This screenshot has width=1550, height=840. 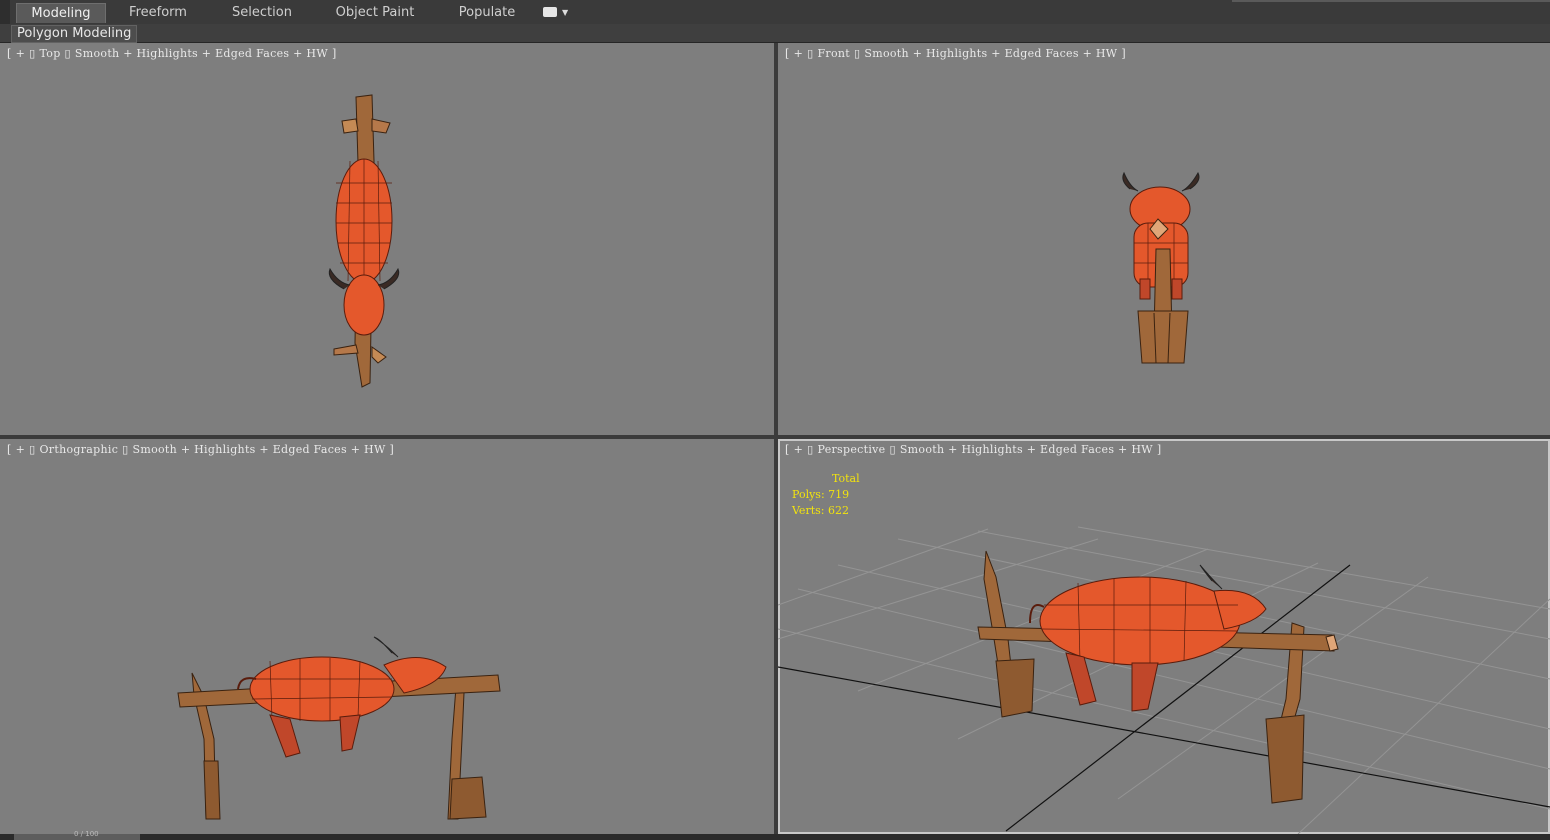 What do you see at coordinates (1161, 267) in the screenshot?
I see `front-view-scene` at bounding box center [1161, 267].